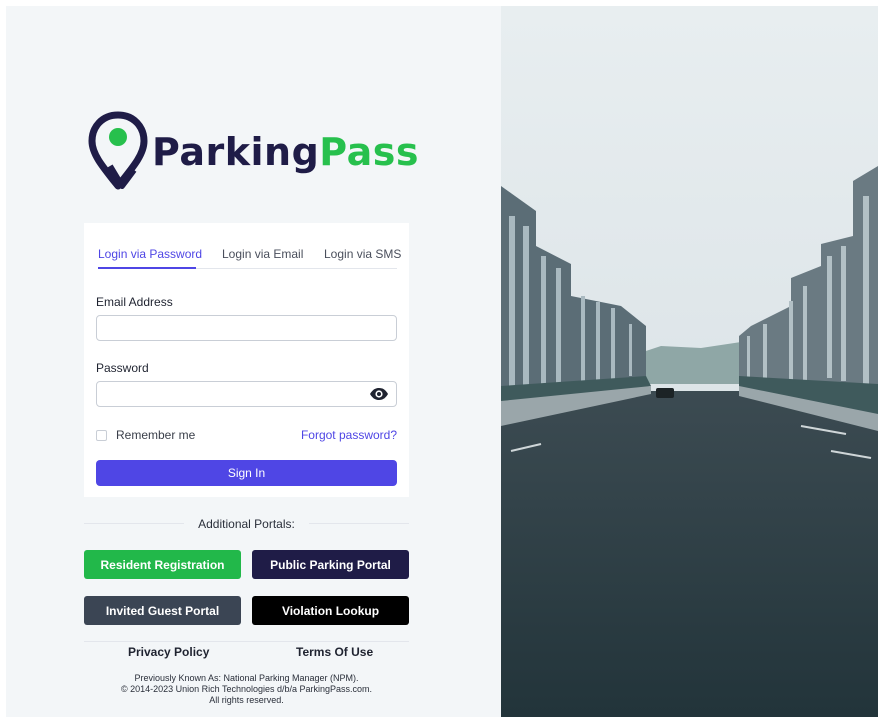 The image size is (878, 717). Describe the element at coordinates (118, 150) in the screenshot. I see `location-pin-icon` at that location.